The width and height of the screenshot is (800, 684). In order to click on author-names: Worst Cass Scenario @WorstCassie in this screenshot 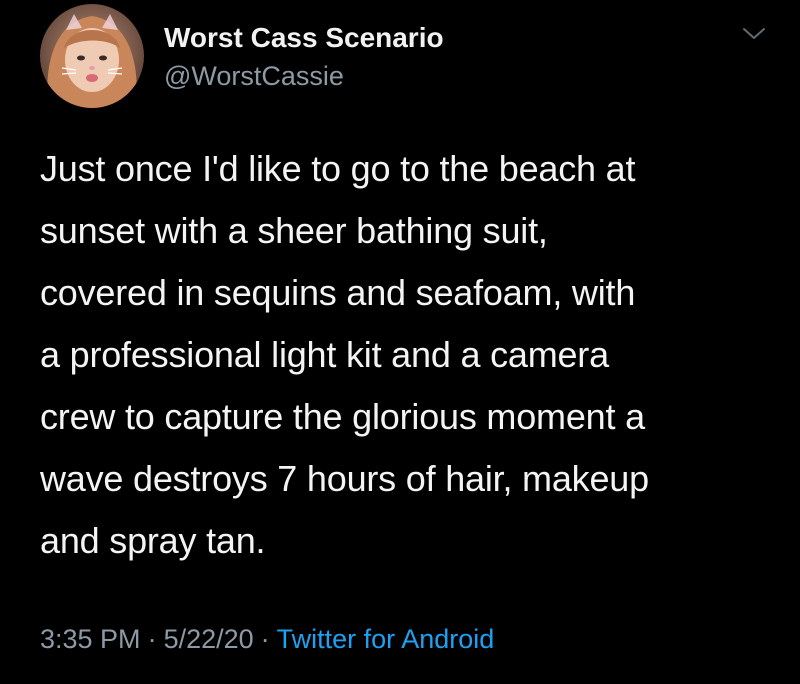, I will do `click(304, 57)`.